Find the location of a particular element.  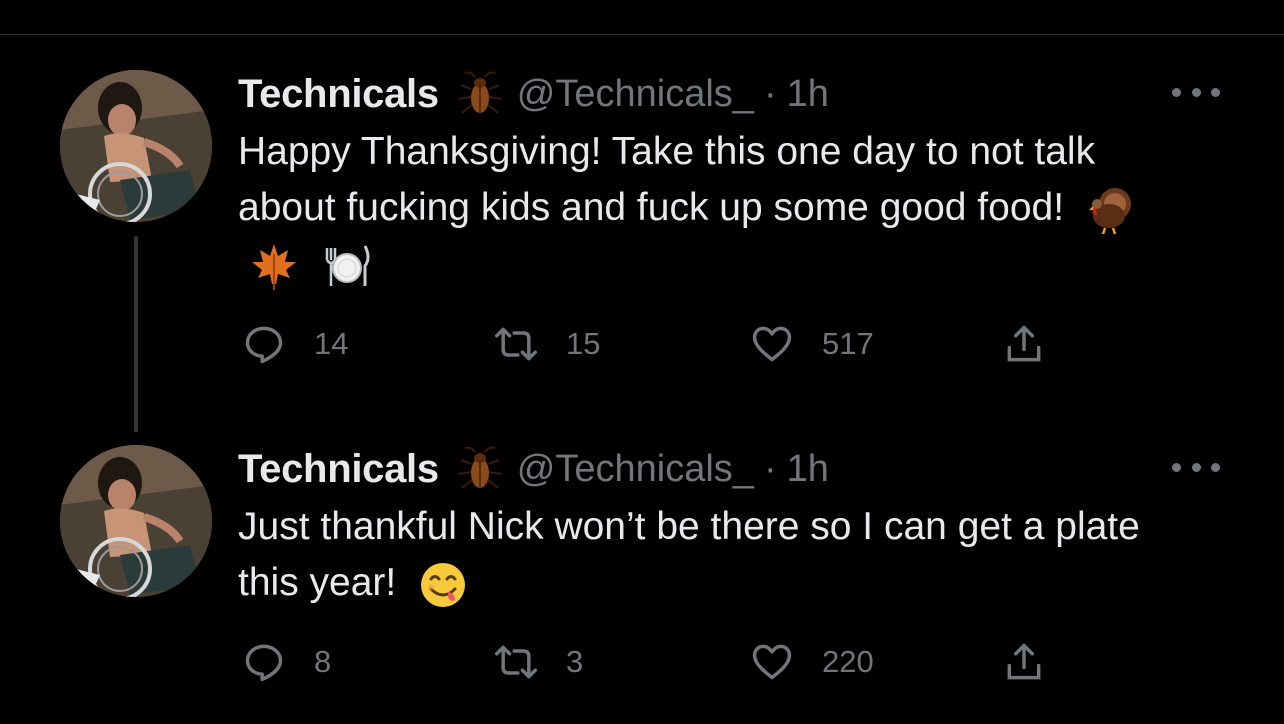

turkey-icon is located at coordinates (1111, 210).